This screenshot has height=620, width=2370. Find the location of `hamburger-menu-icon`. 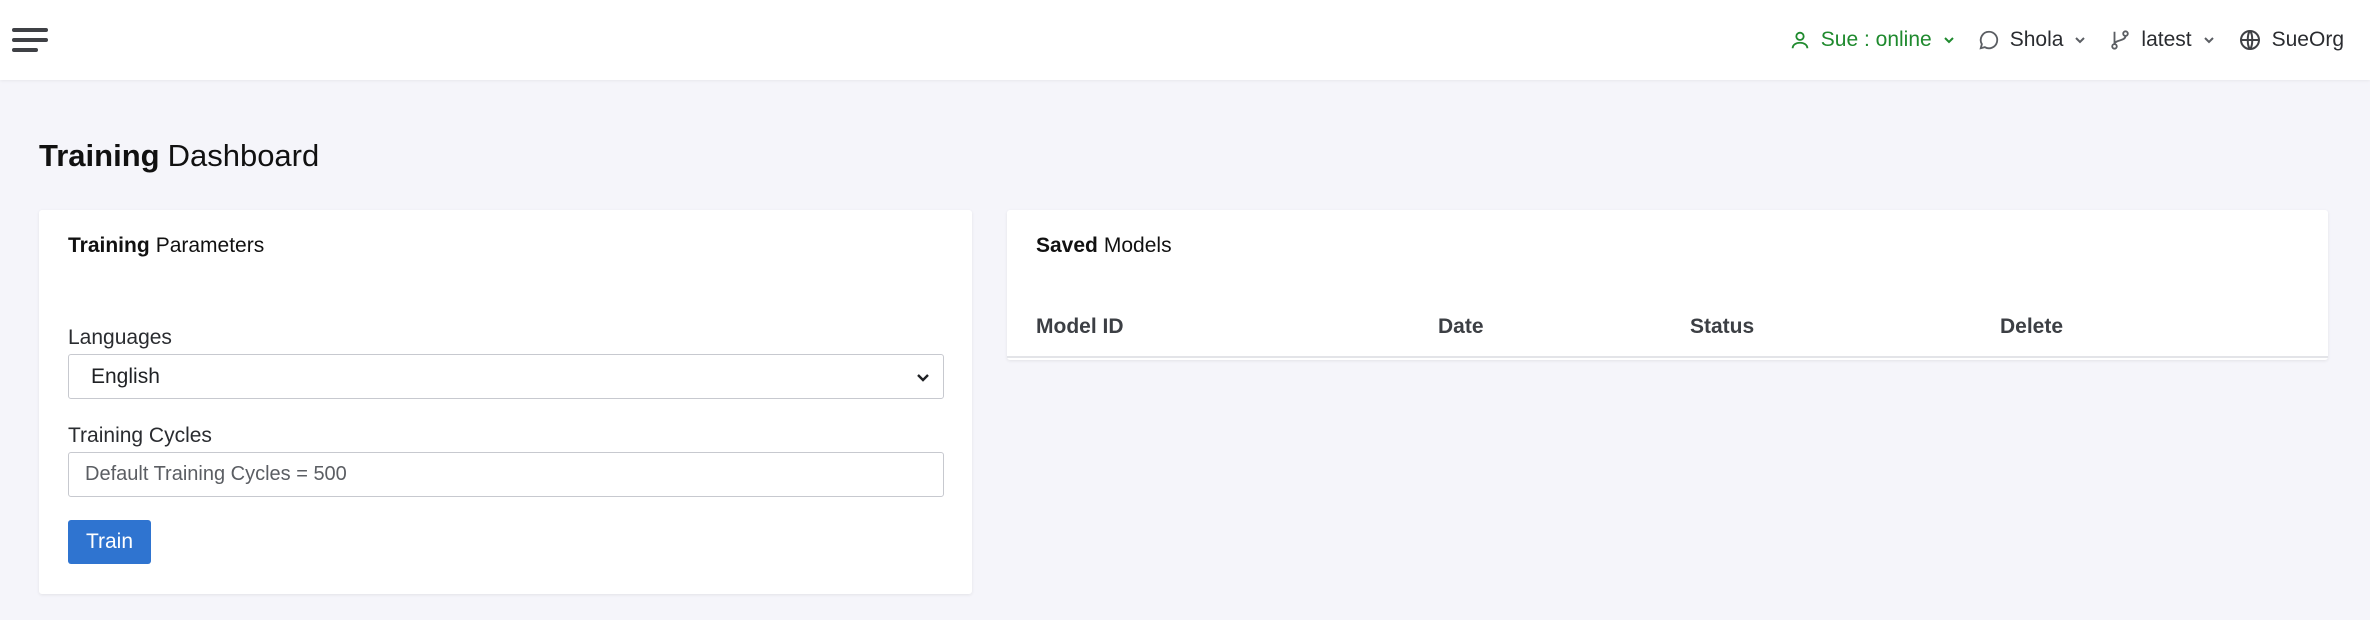

hamburger-menu-icon is located at coordinates (31, 40).